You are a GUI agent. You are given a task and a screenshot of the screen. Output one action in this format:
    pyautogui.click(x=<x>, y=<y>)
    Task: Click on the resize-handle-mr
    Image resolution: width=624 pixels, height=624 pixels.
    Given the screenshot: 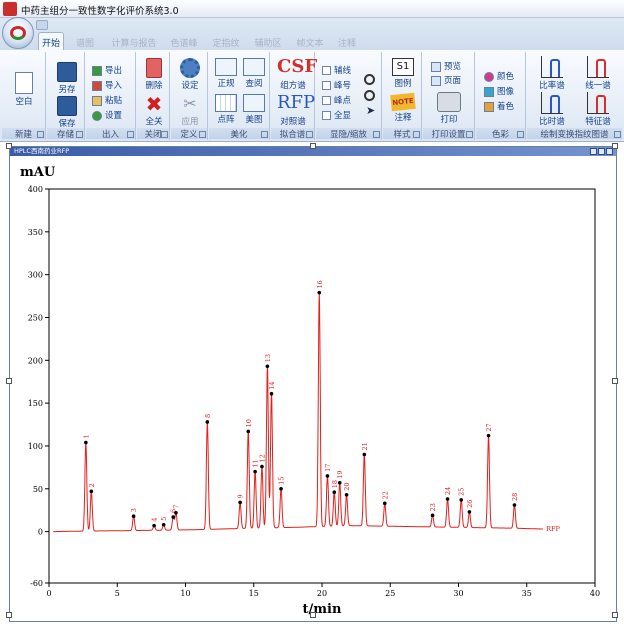 What is the action you would take?
    pyautogui.click(x=615, y=381)
    